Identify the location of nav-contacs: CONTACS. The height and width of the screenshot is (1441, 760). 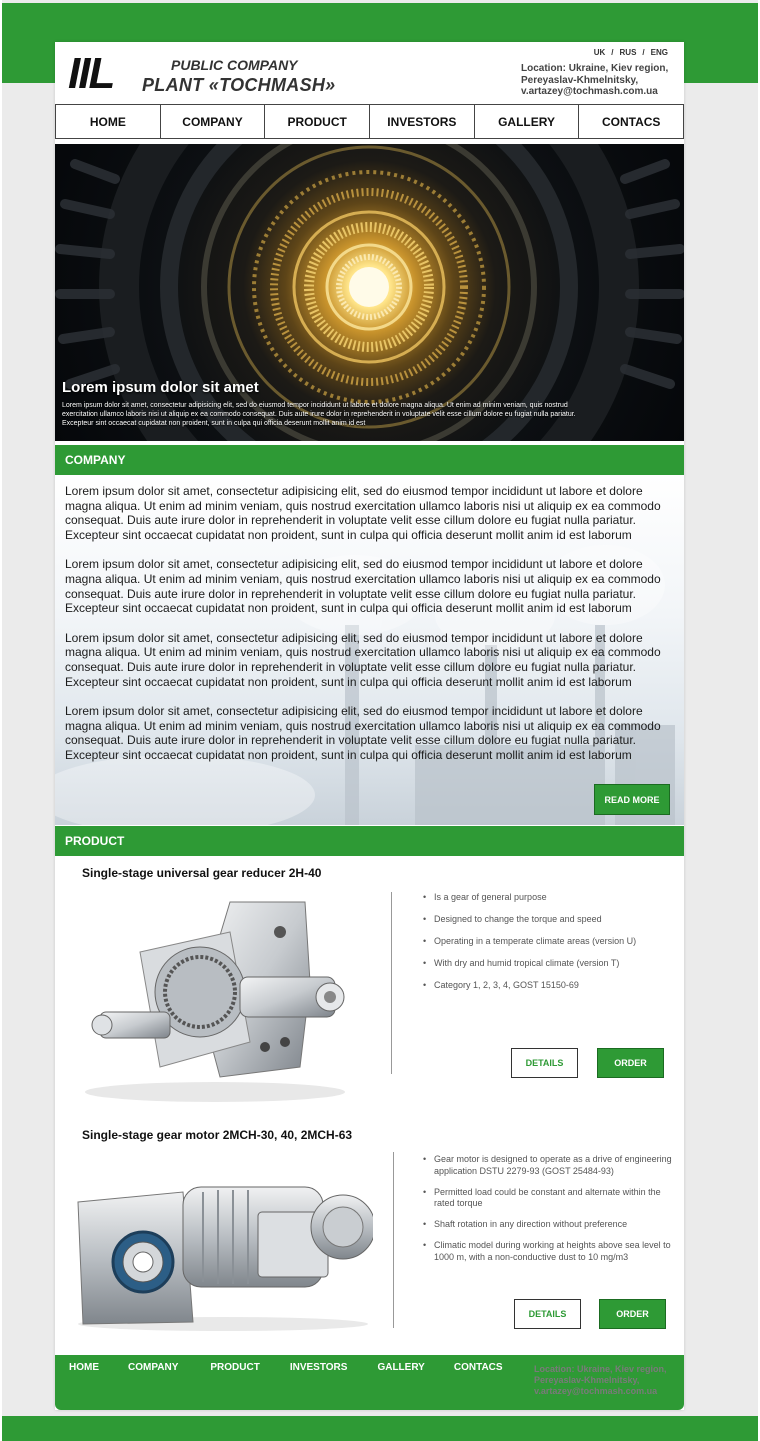
(631, 121).